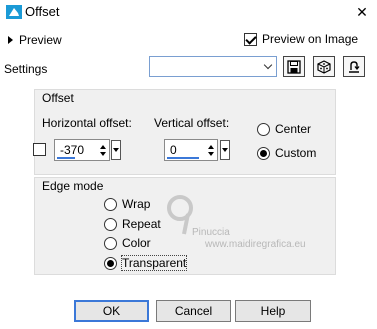 This screenshot has height=329, width=377. What do you see at coordinates (192, 123) in the screenshot?
I see `vertical-offset-label: Vertical offset:` at bounding box center [192, 123].